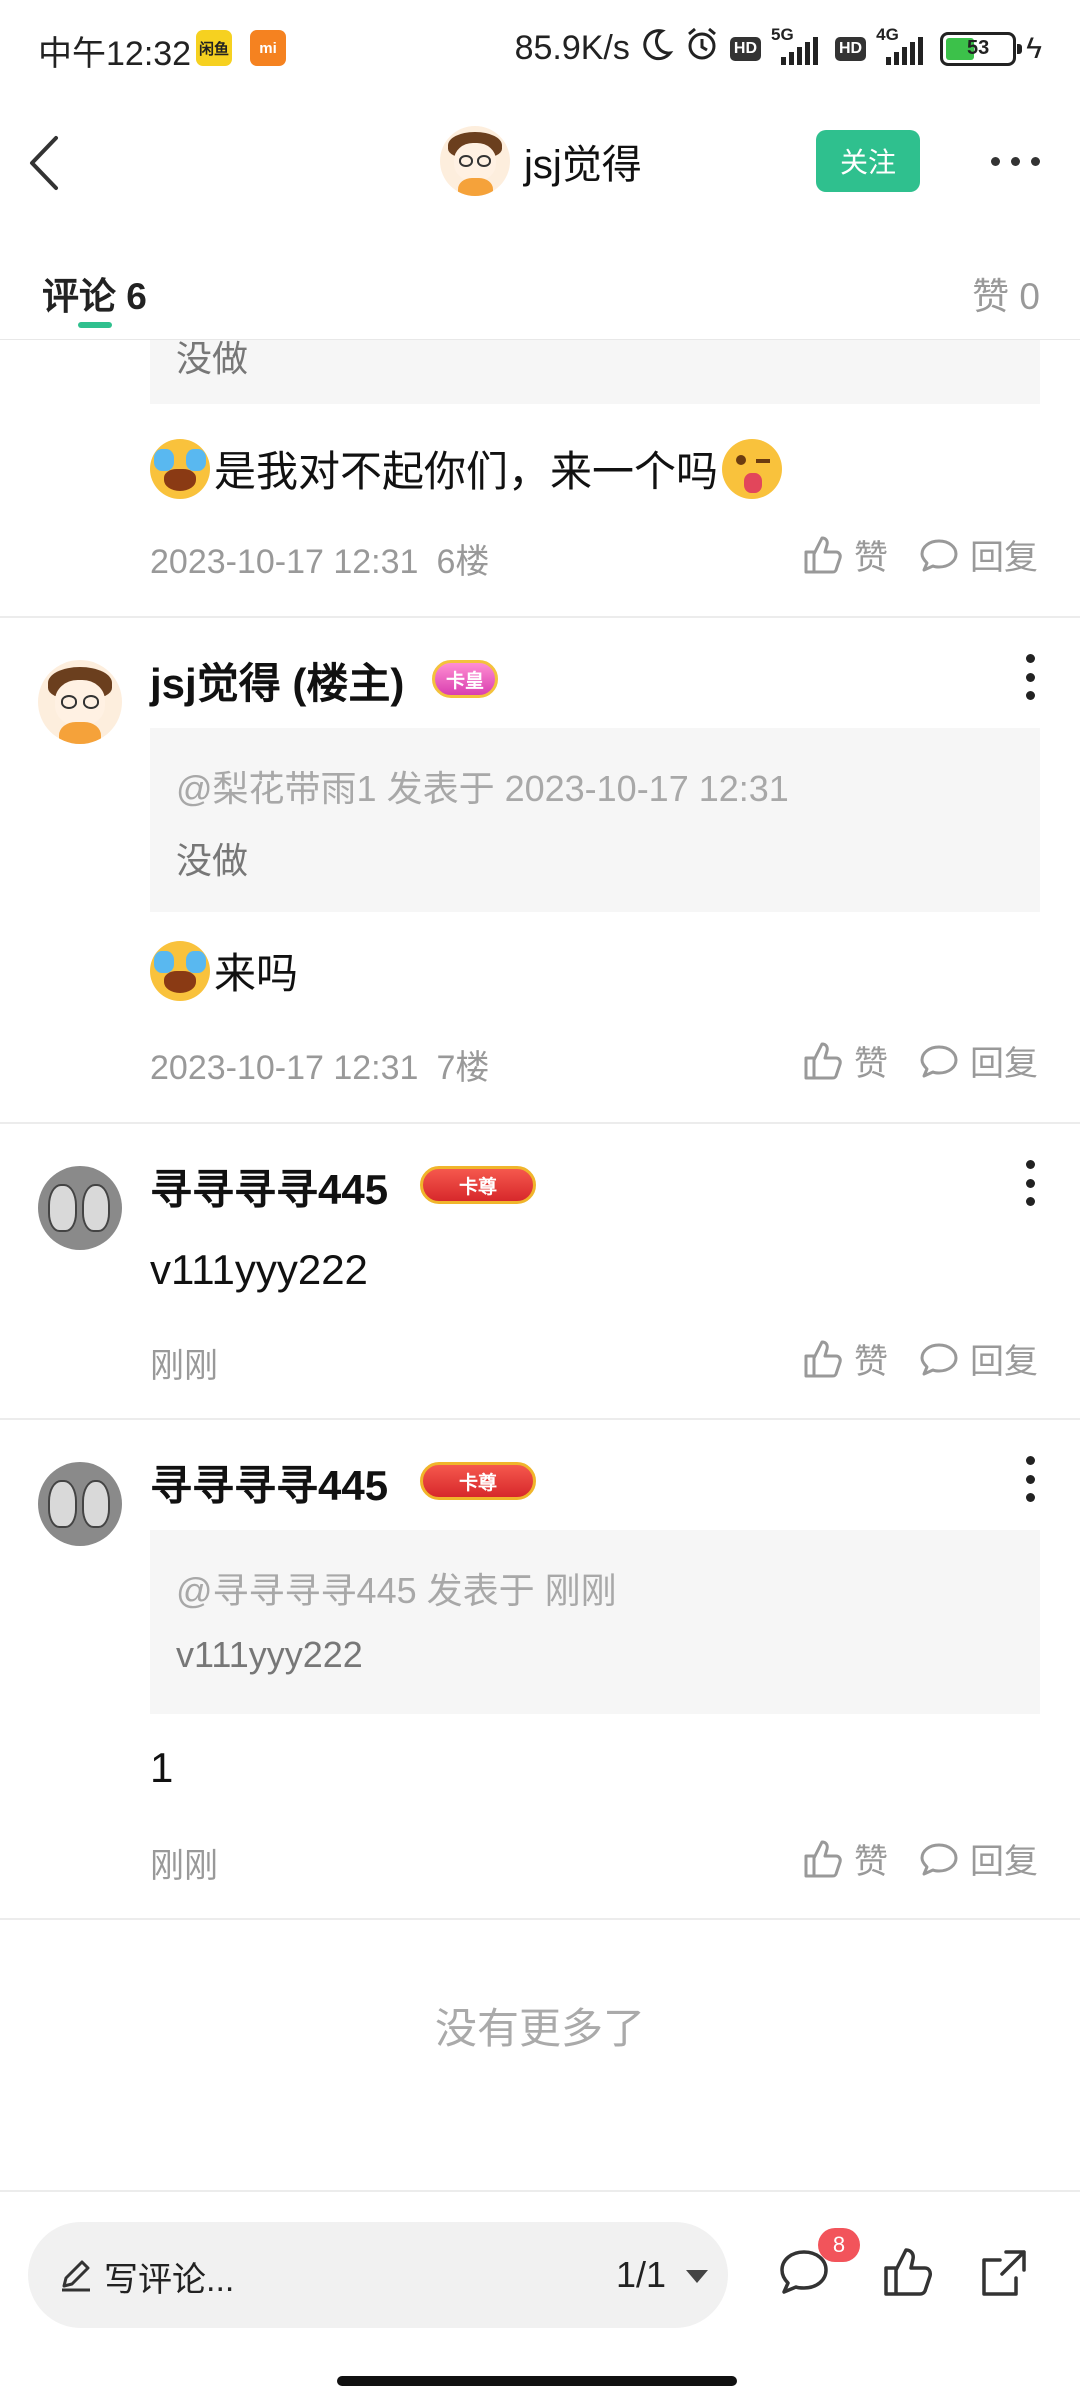 This screenshot has width=1080, height=2400. What do you see at coordinates (212, 860) in the screenshot?
I see `quoted-text: 没做` at bounding box center [212, 860].